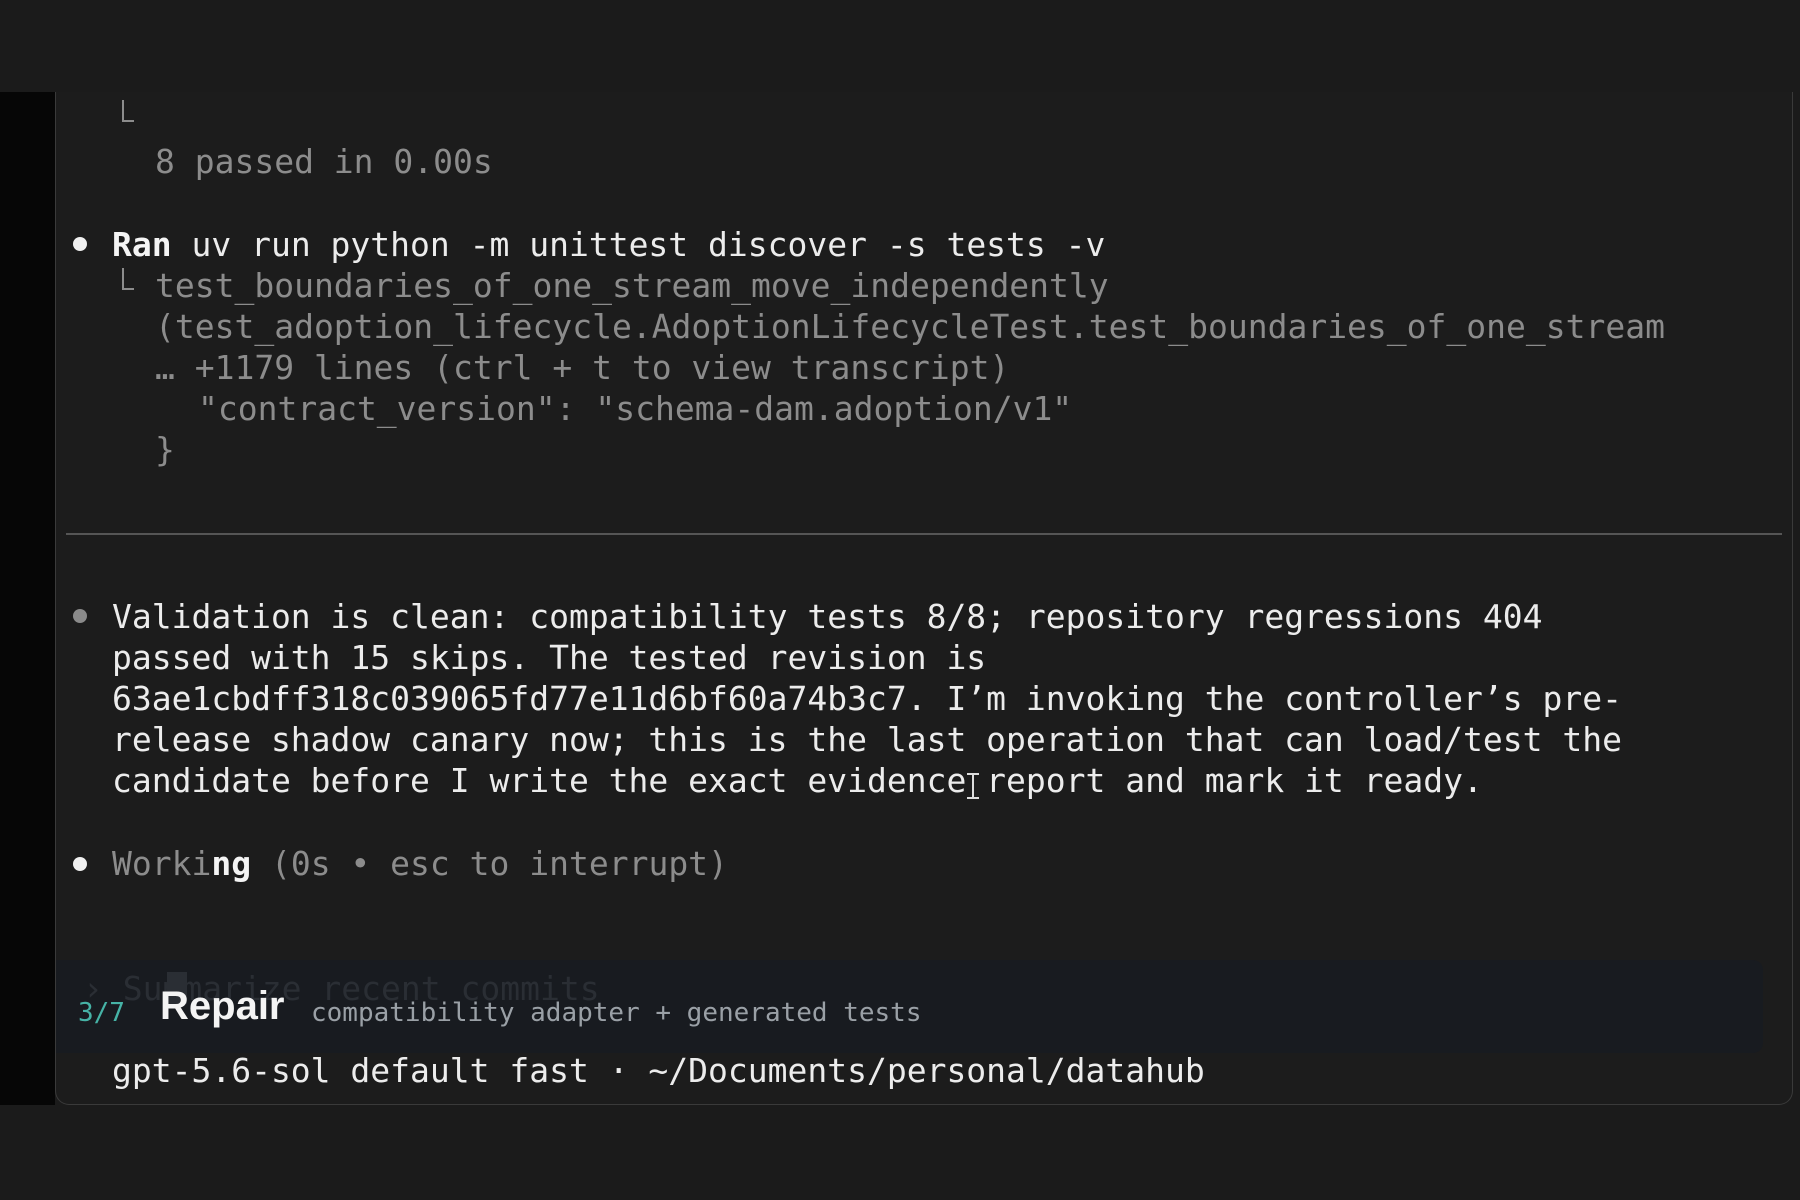 Image resolution: width=1800 pixels, height=1200 pixels. Describe the element at coordinates (924, 534) in the screenshot. I see `section-divider` at that location.